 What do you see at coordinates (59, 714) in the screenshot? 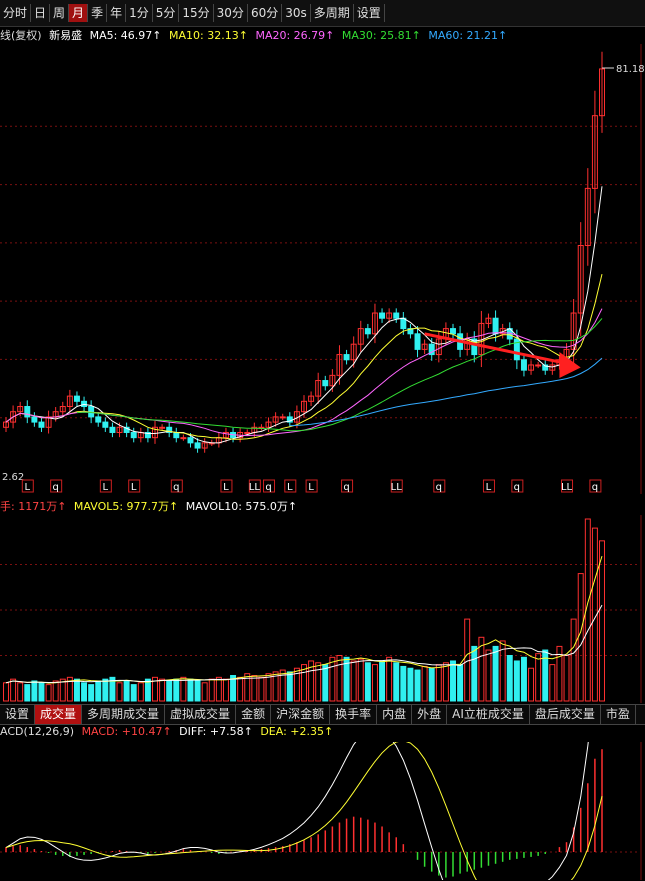
I see `indicator-tab-1: 成交量` at bounding box center [59, 714].